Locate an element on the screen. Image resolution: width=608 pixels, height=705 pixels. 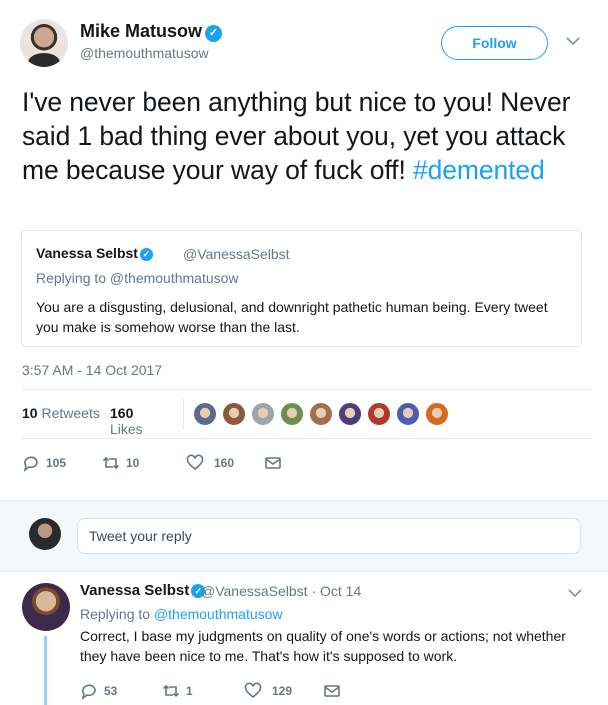
retweet-count: 1 is located at coordinates (189, 691).